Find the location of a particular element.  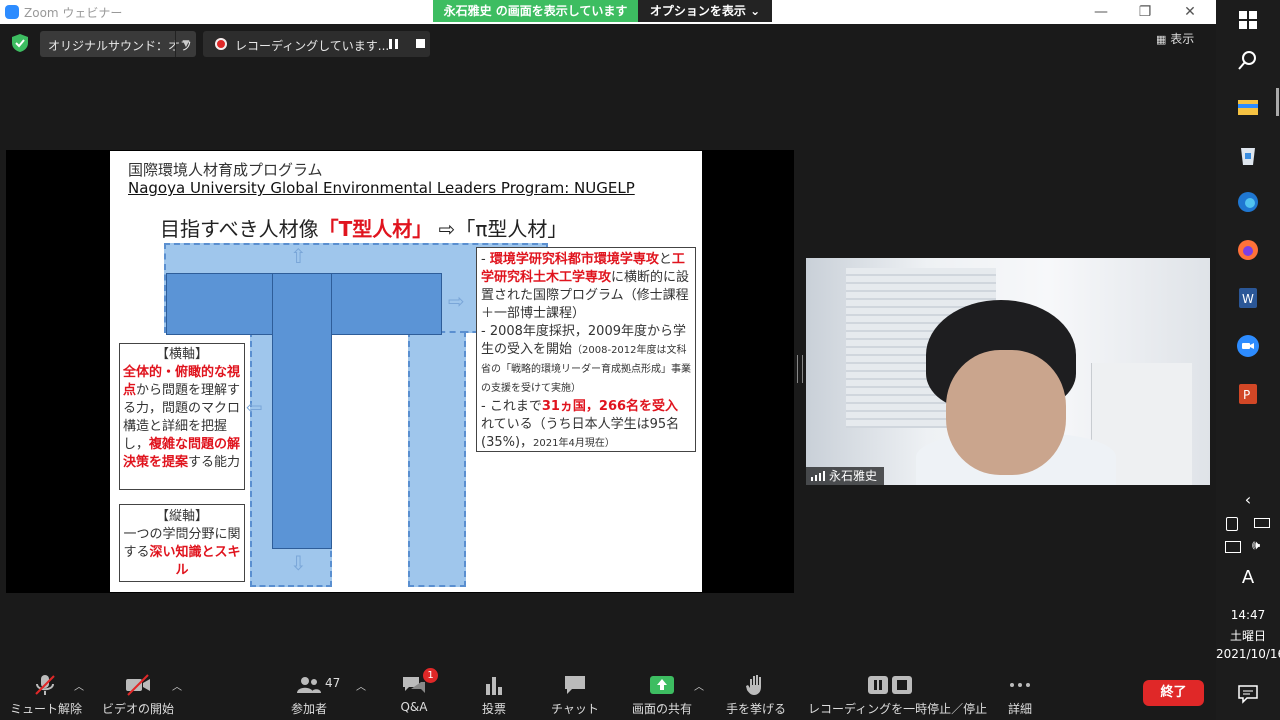

pi-right-leg is located at coordinates (437, 459).